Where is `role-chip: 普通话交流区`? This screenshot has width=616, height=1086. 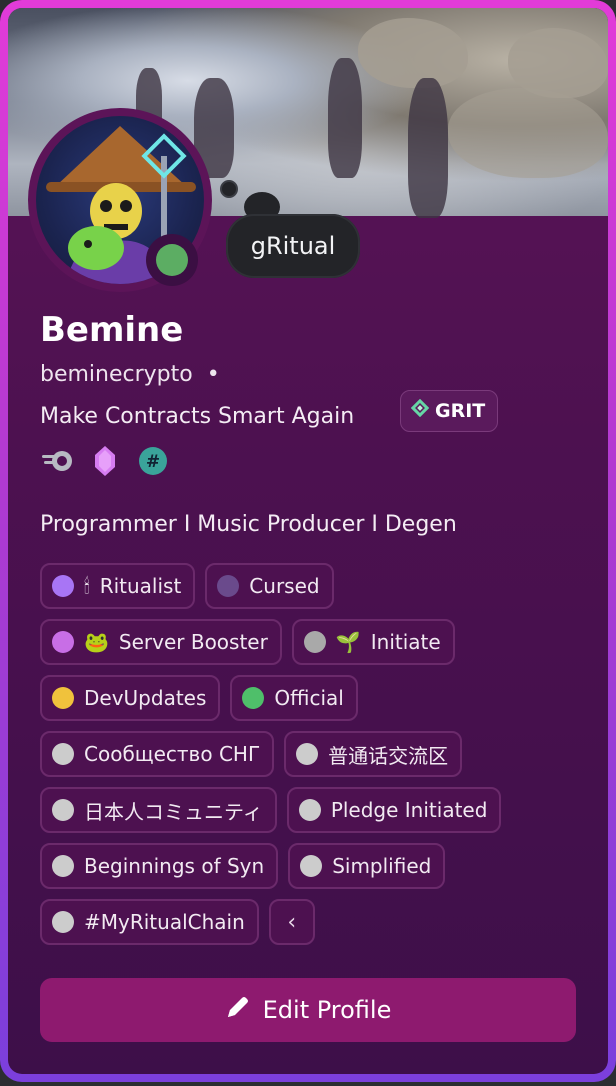
role-chip: 普通话交流区 is located at coordinates (373, 754).